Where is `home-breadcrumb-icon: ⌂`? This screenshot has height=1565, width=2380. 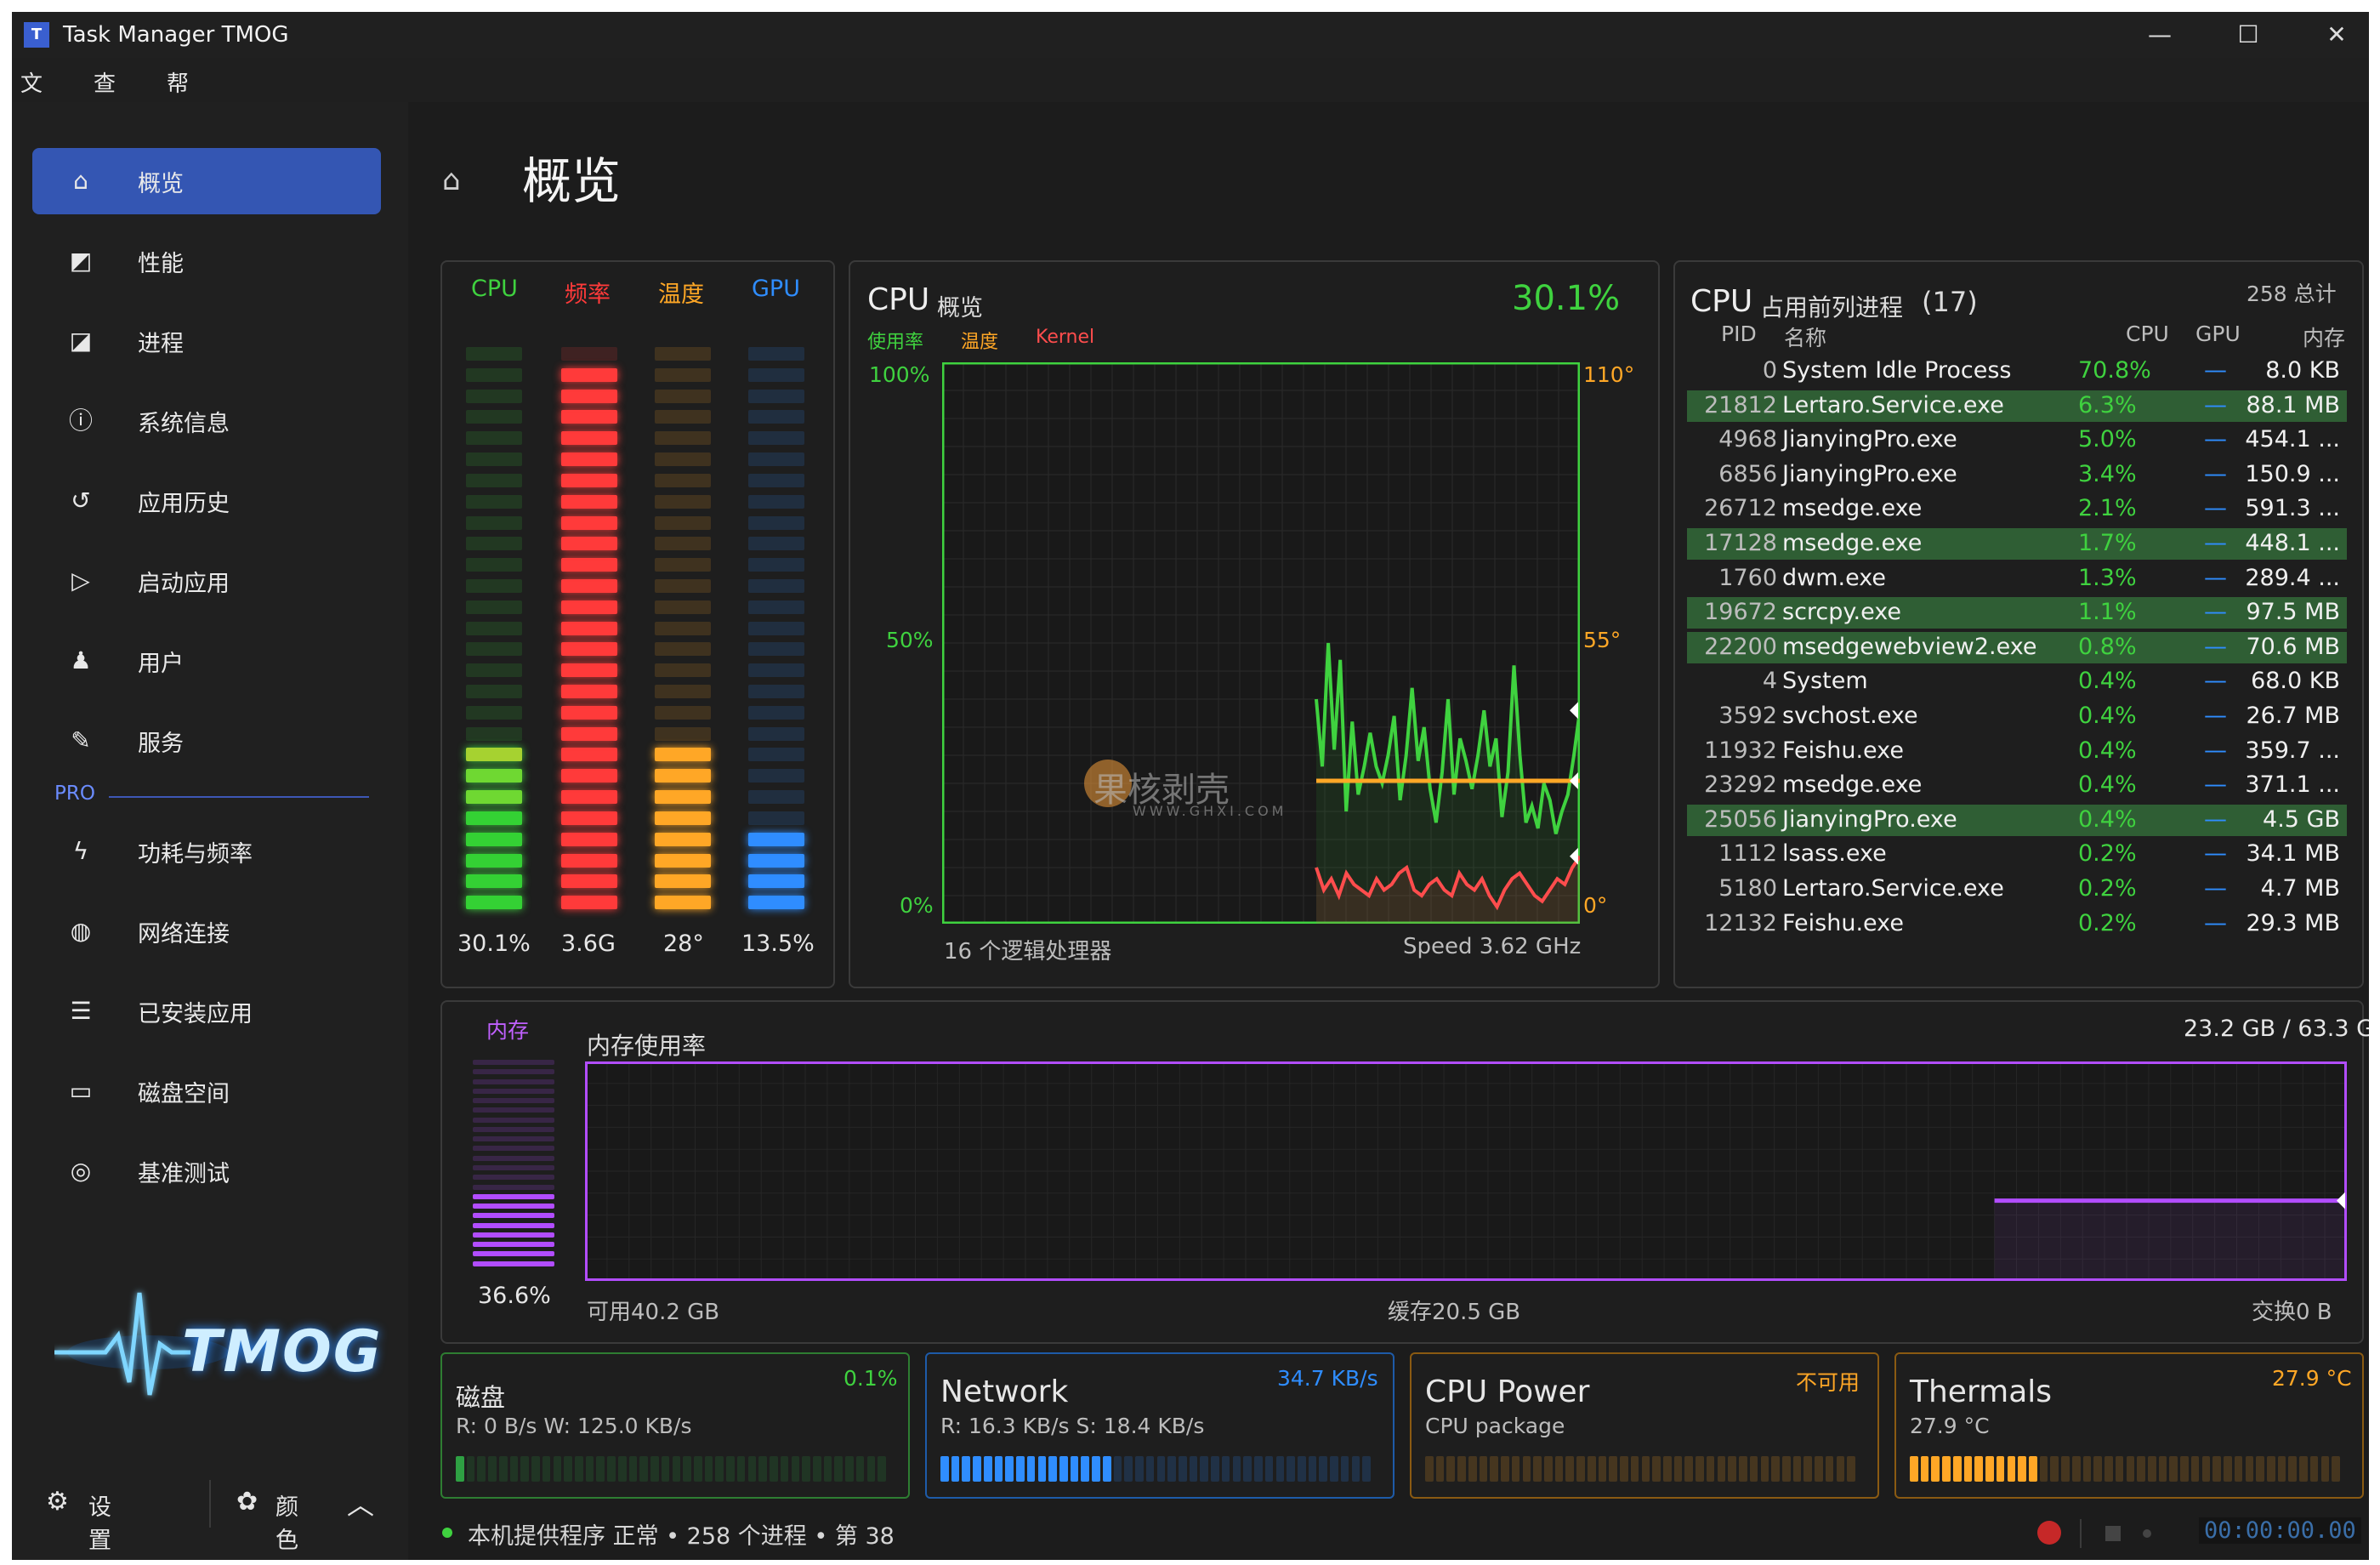 home-breadcrumb-icon: ⌂ is located at coordinates (451, 180).